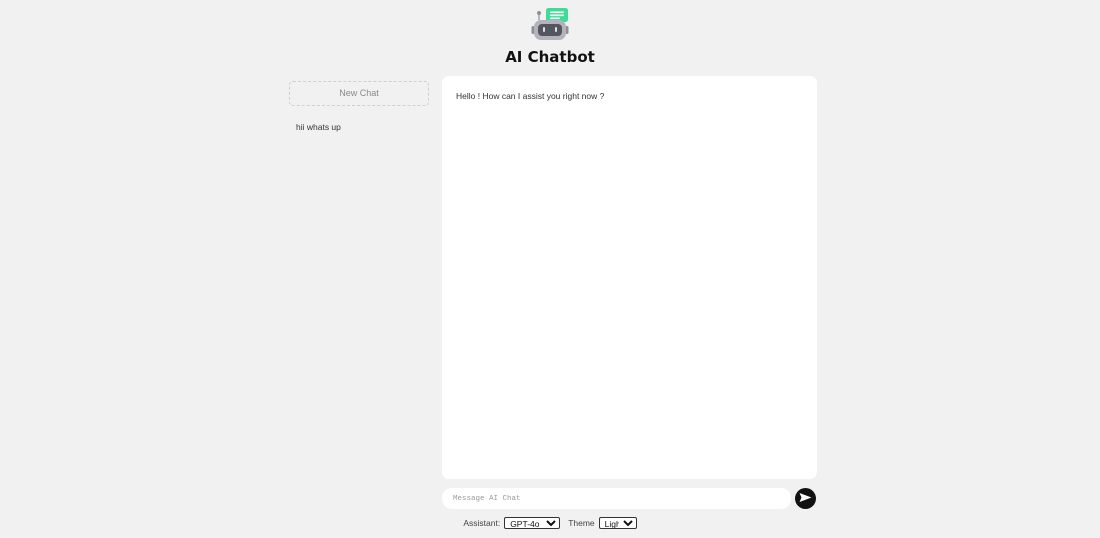  Describe the element at coordinates (550, 24) in the screenshot. I see `robot-chat-icon` at that location.